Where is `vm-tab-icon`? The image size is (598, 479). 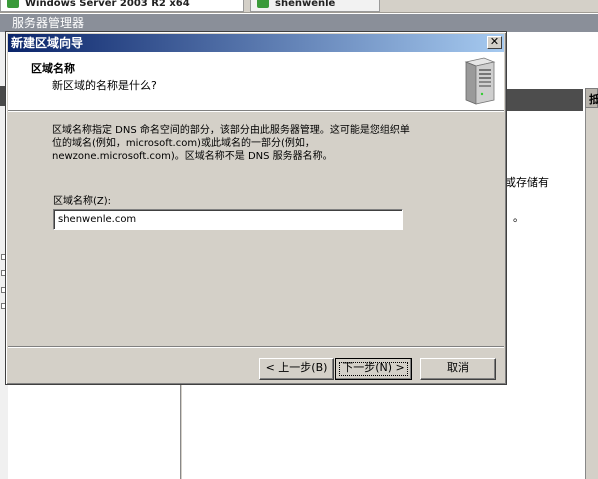
vm-tab-icon is located at coordinates (13, 4).